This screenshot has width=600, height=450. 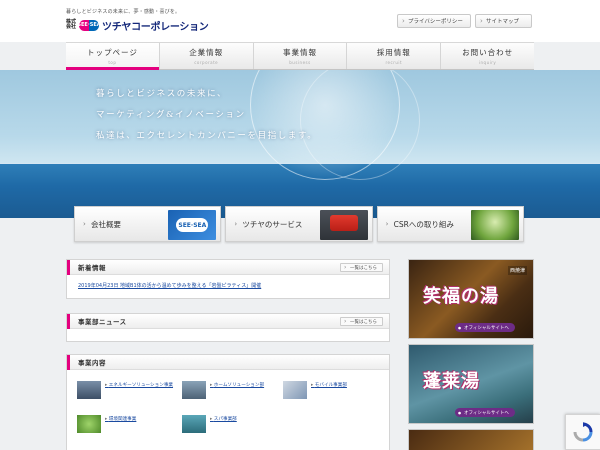 I want to click on news-title: 新着情報, so click(x=92, y=268).